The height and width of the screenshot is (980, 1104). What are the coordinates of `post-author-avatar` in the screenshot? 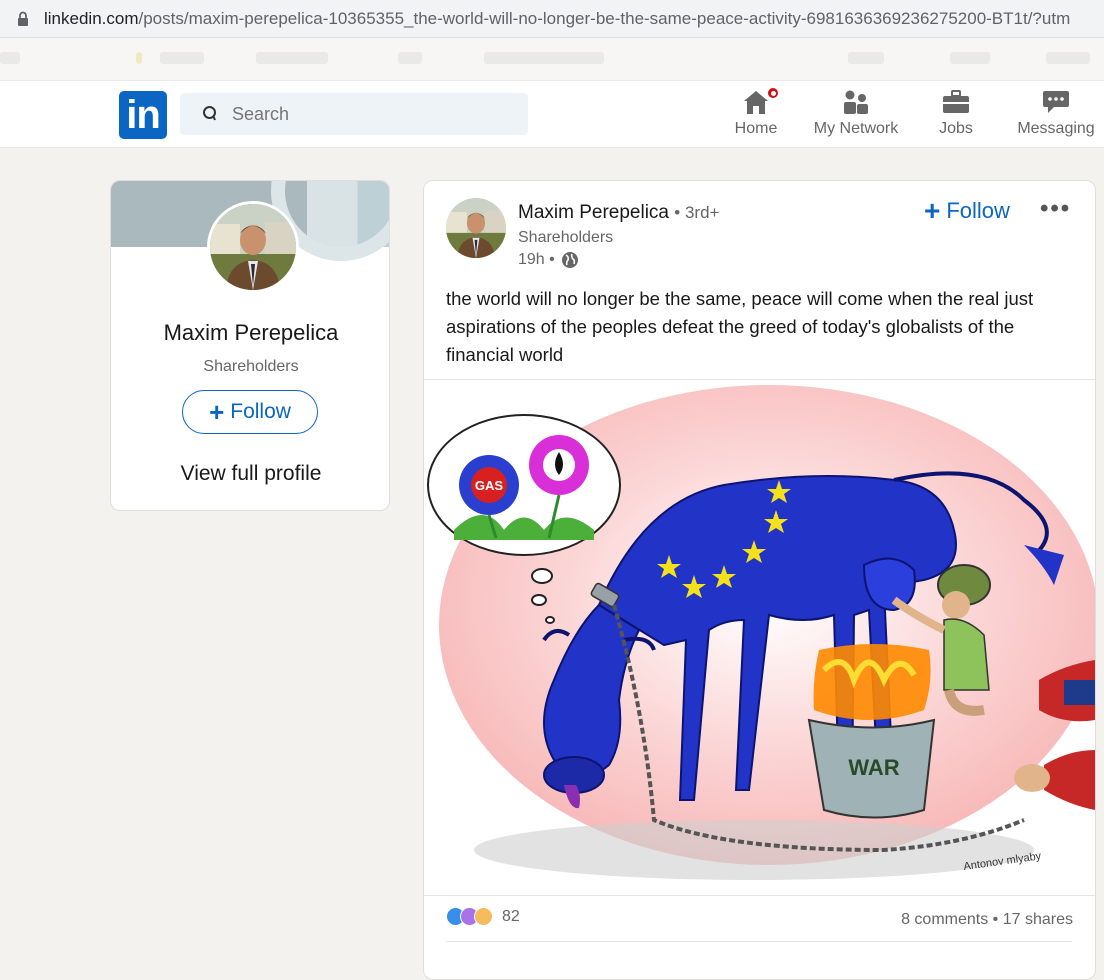 It's located at (476, 228).